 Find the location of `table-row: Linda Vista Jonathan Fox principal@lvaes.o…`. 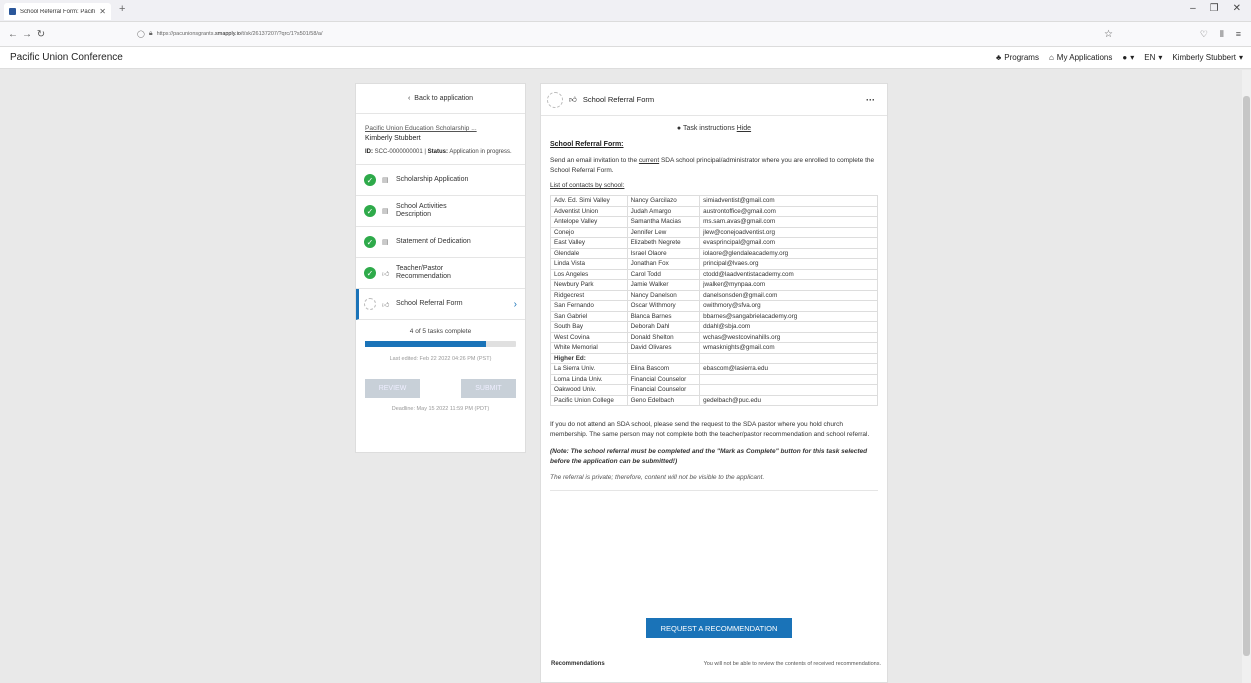

table-row: Linda Vista Jonathan Fox principal@lvaes.o… is located at coordinates (714, 264).